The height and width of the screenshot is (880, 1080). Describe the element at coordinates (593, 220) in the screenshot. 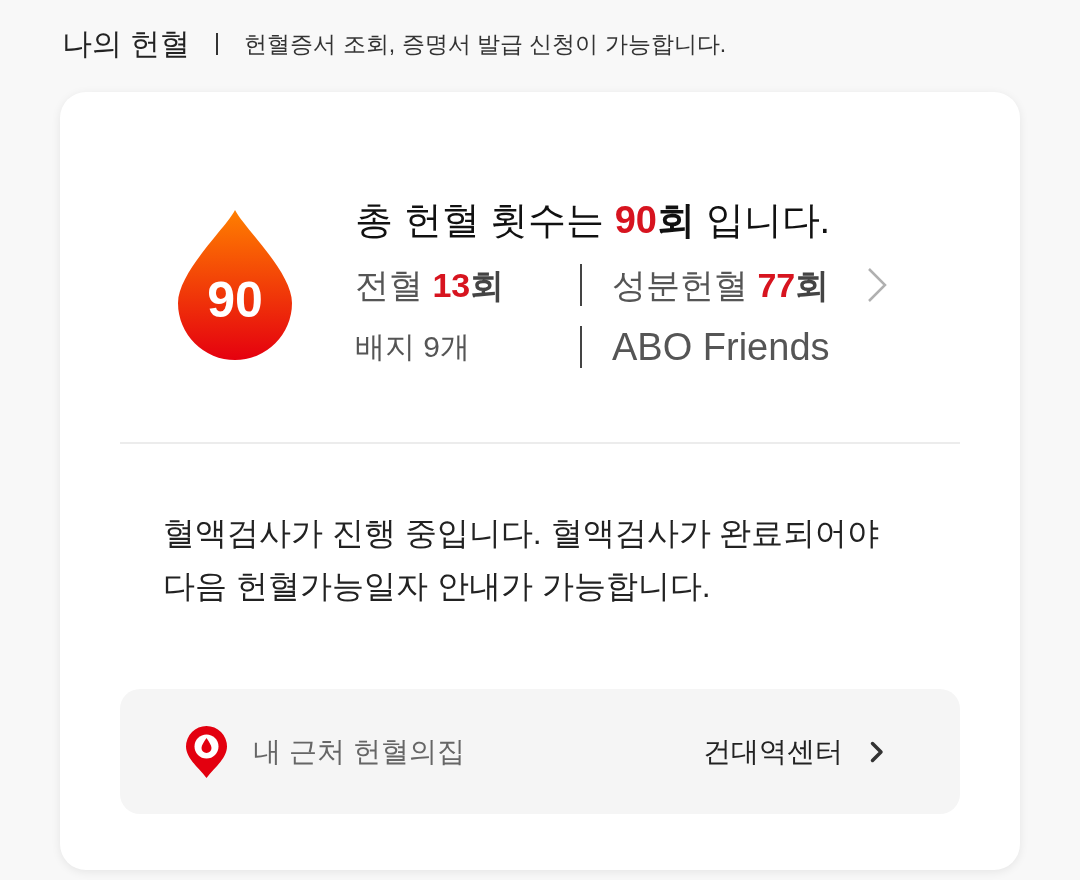

I see `total-donations-text: 총 헌혈 횟수는 90회 입니다.` at that location.